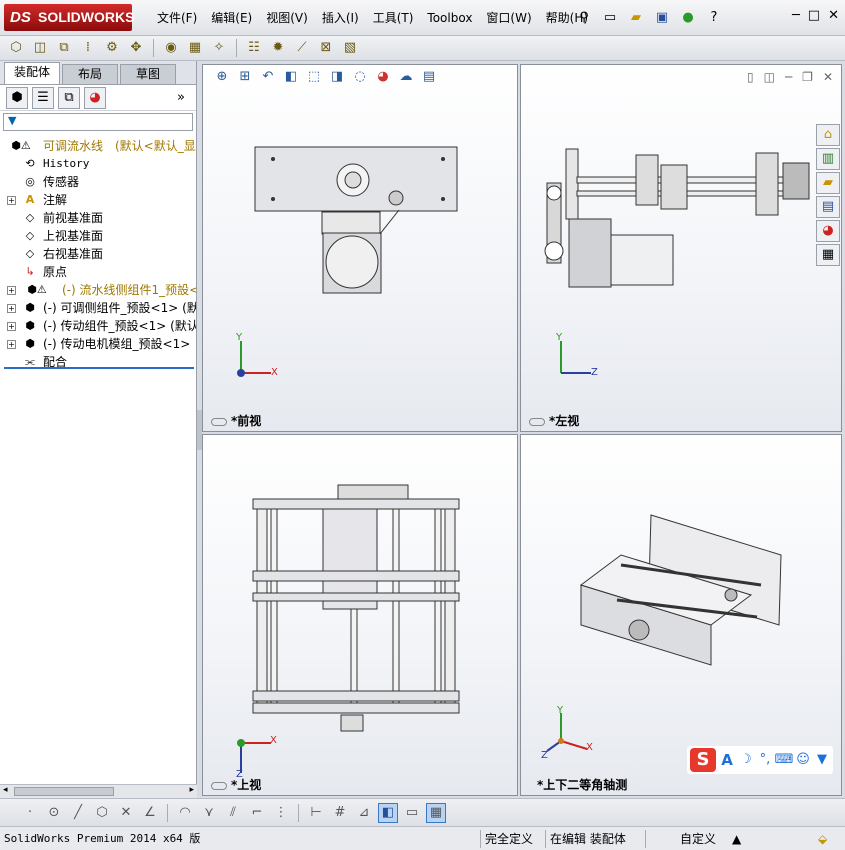 Image resolution: width=845 pixels, height=850 pixels. Describe the element at coordinates (195, 48) in the screenshot. I see `assembly-features-icon: ▦` at that location.